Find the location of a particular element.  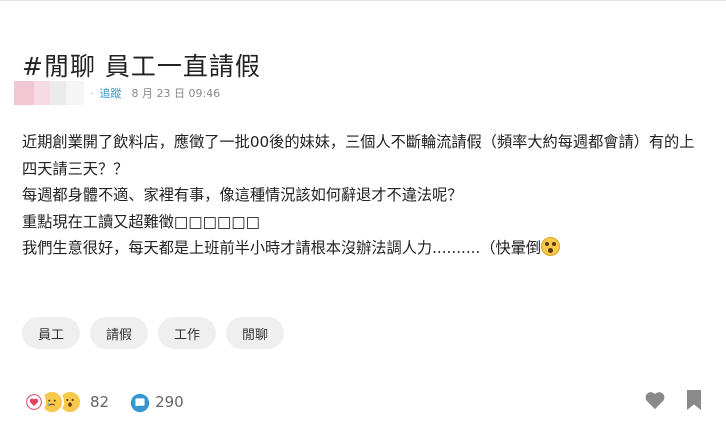

tag-list: 員工 請假 工作 閒聊 is located at coordinates (153, 333).